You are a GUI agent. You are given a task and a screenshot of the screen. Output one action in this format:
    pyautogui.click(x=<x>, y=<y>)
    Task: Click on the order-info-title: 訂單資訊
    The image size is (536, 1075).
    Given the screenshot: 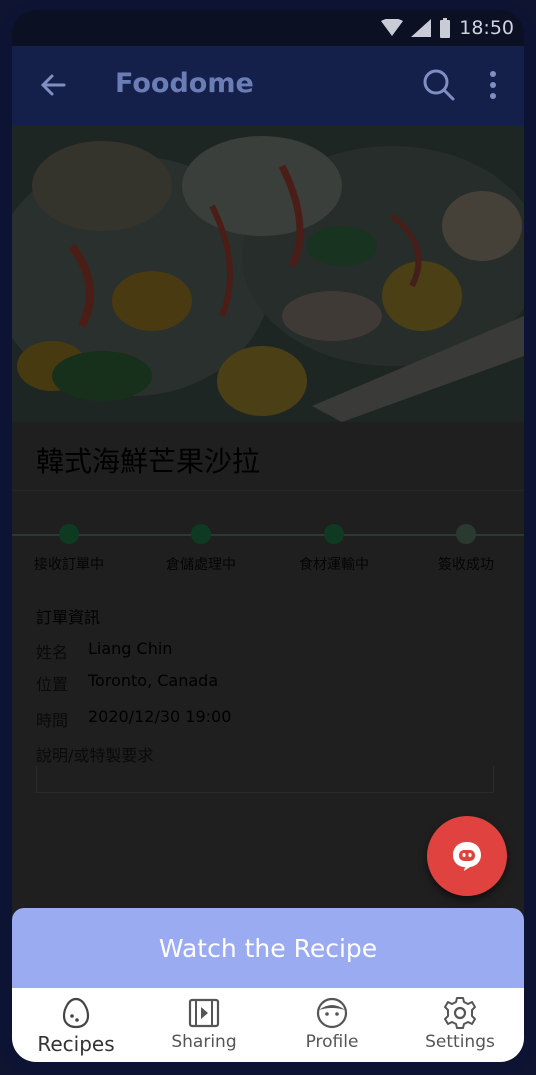 What is the action you would take?
    pyautogui.click(x=68, y=617)
    